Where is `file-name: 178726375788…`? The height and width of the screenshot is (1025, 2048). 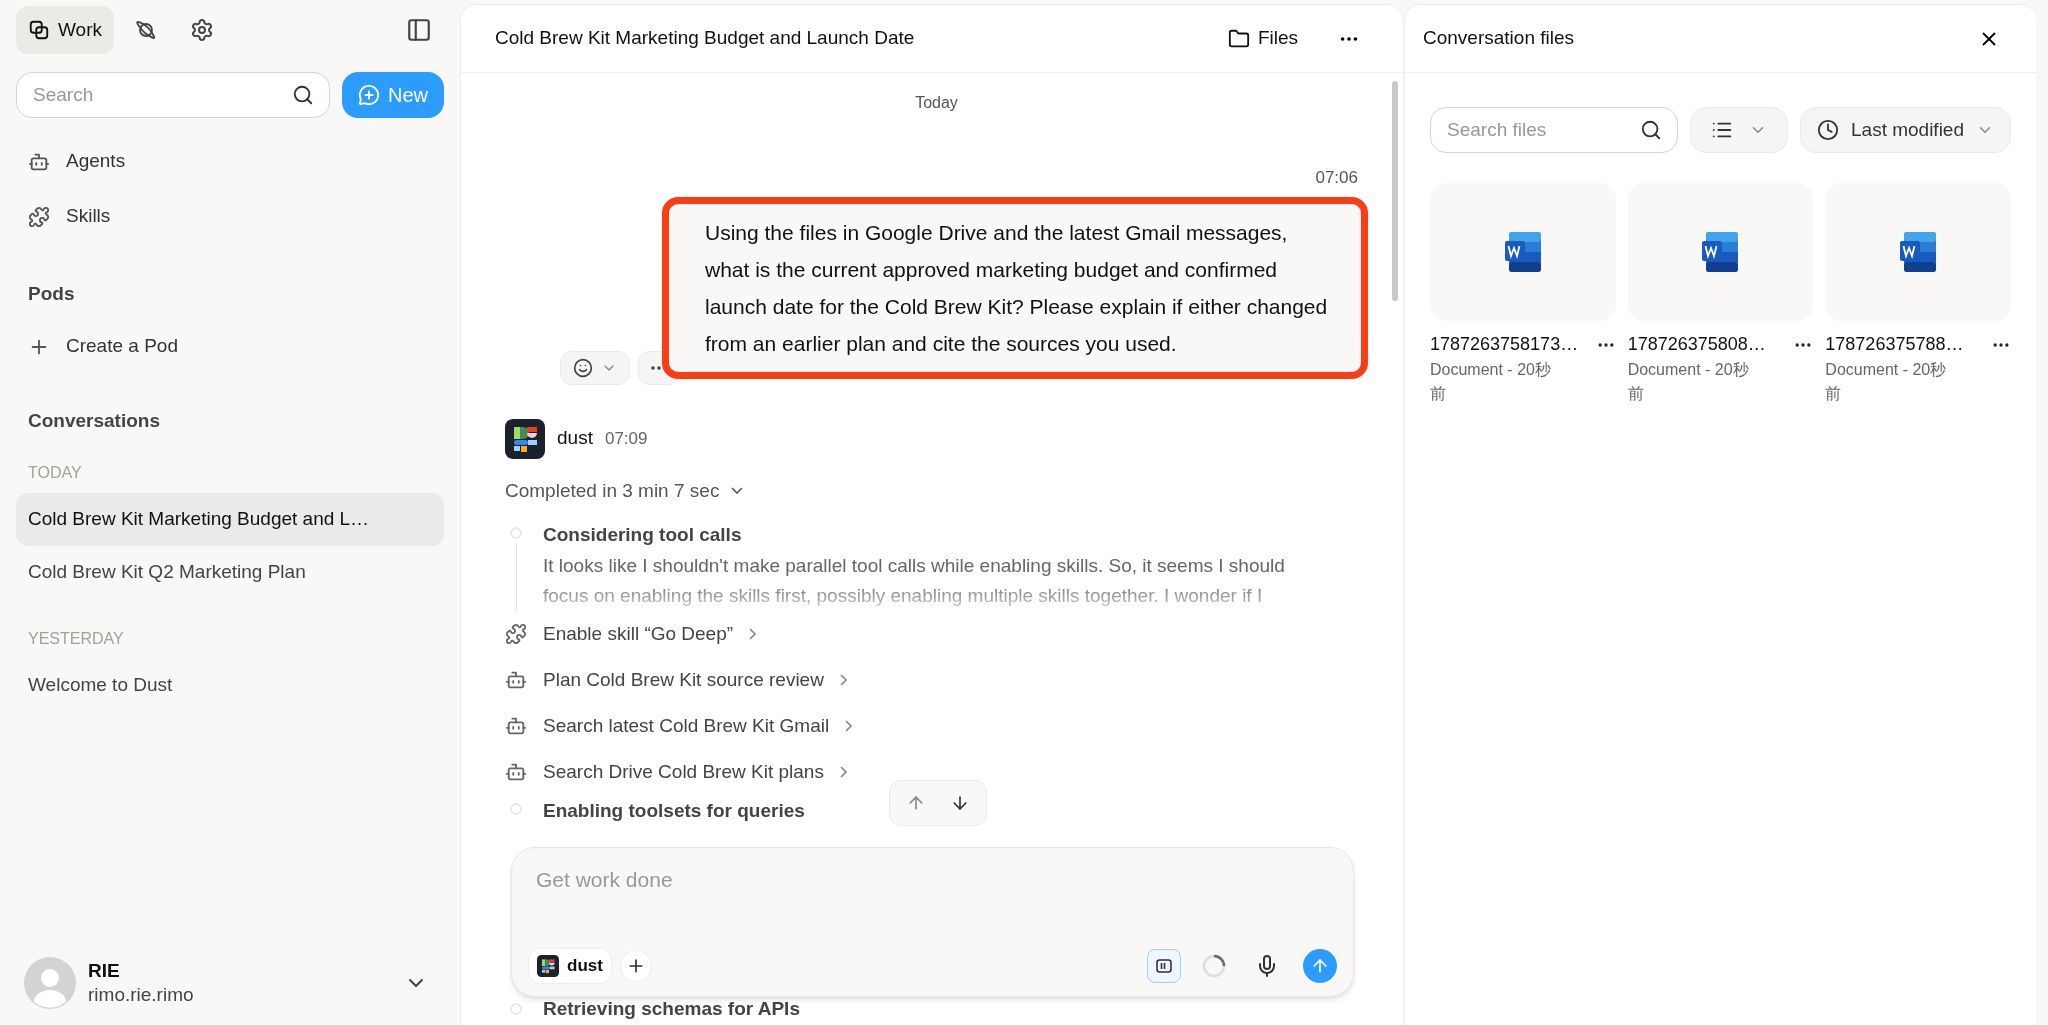 file-name: 178726375788… is located at coordinates (1894, 344).